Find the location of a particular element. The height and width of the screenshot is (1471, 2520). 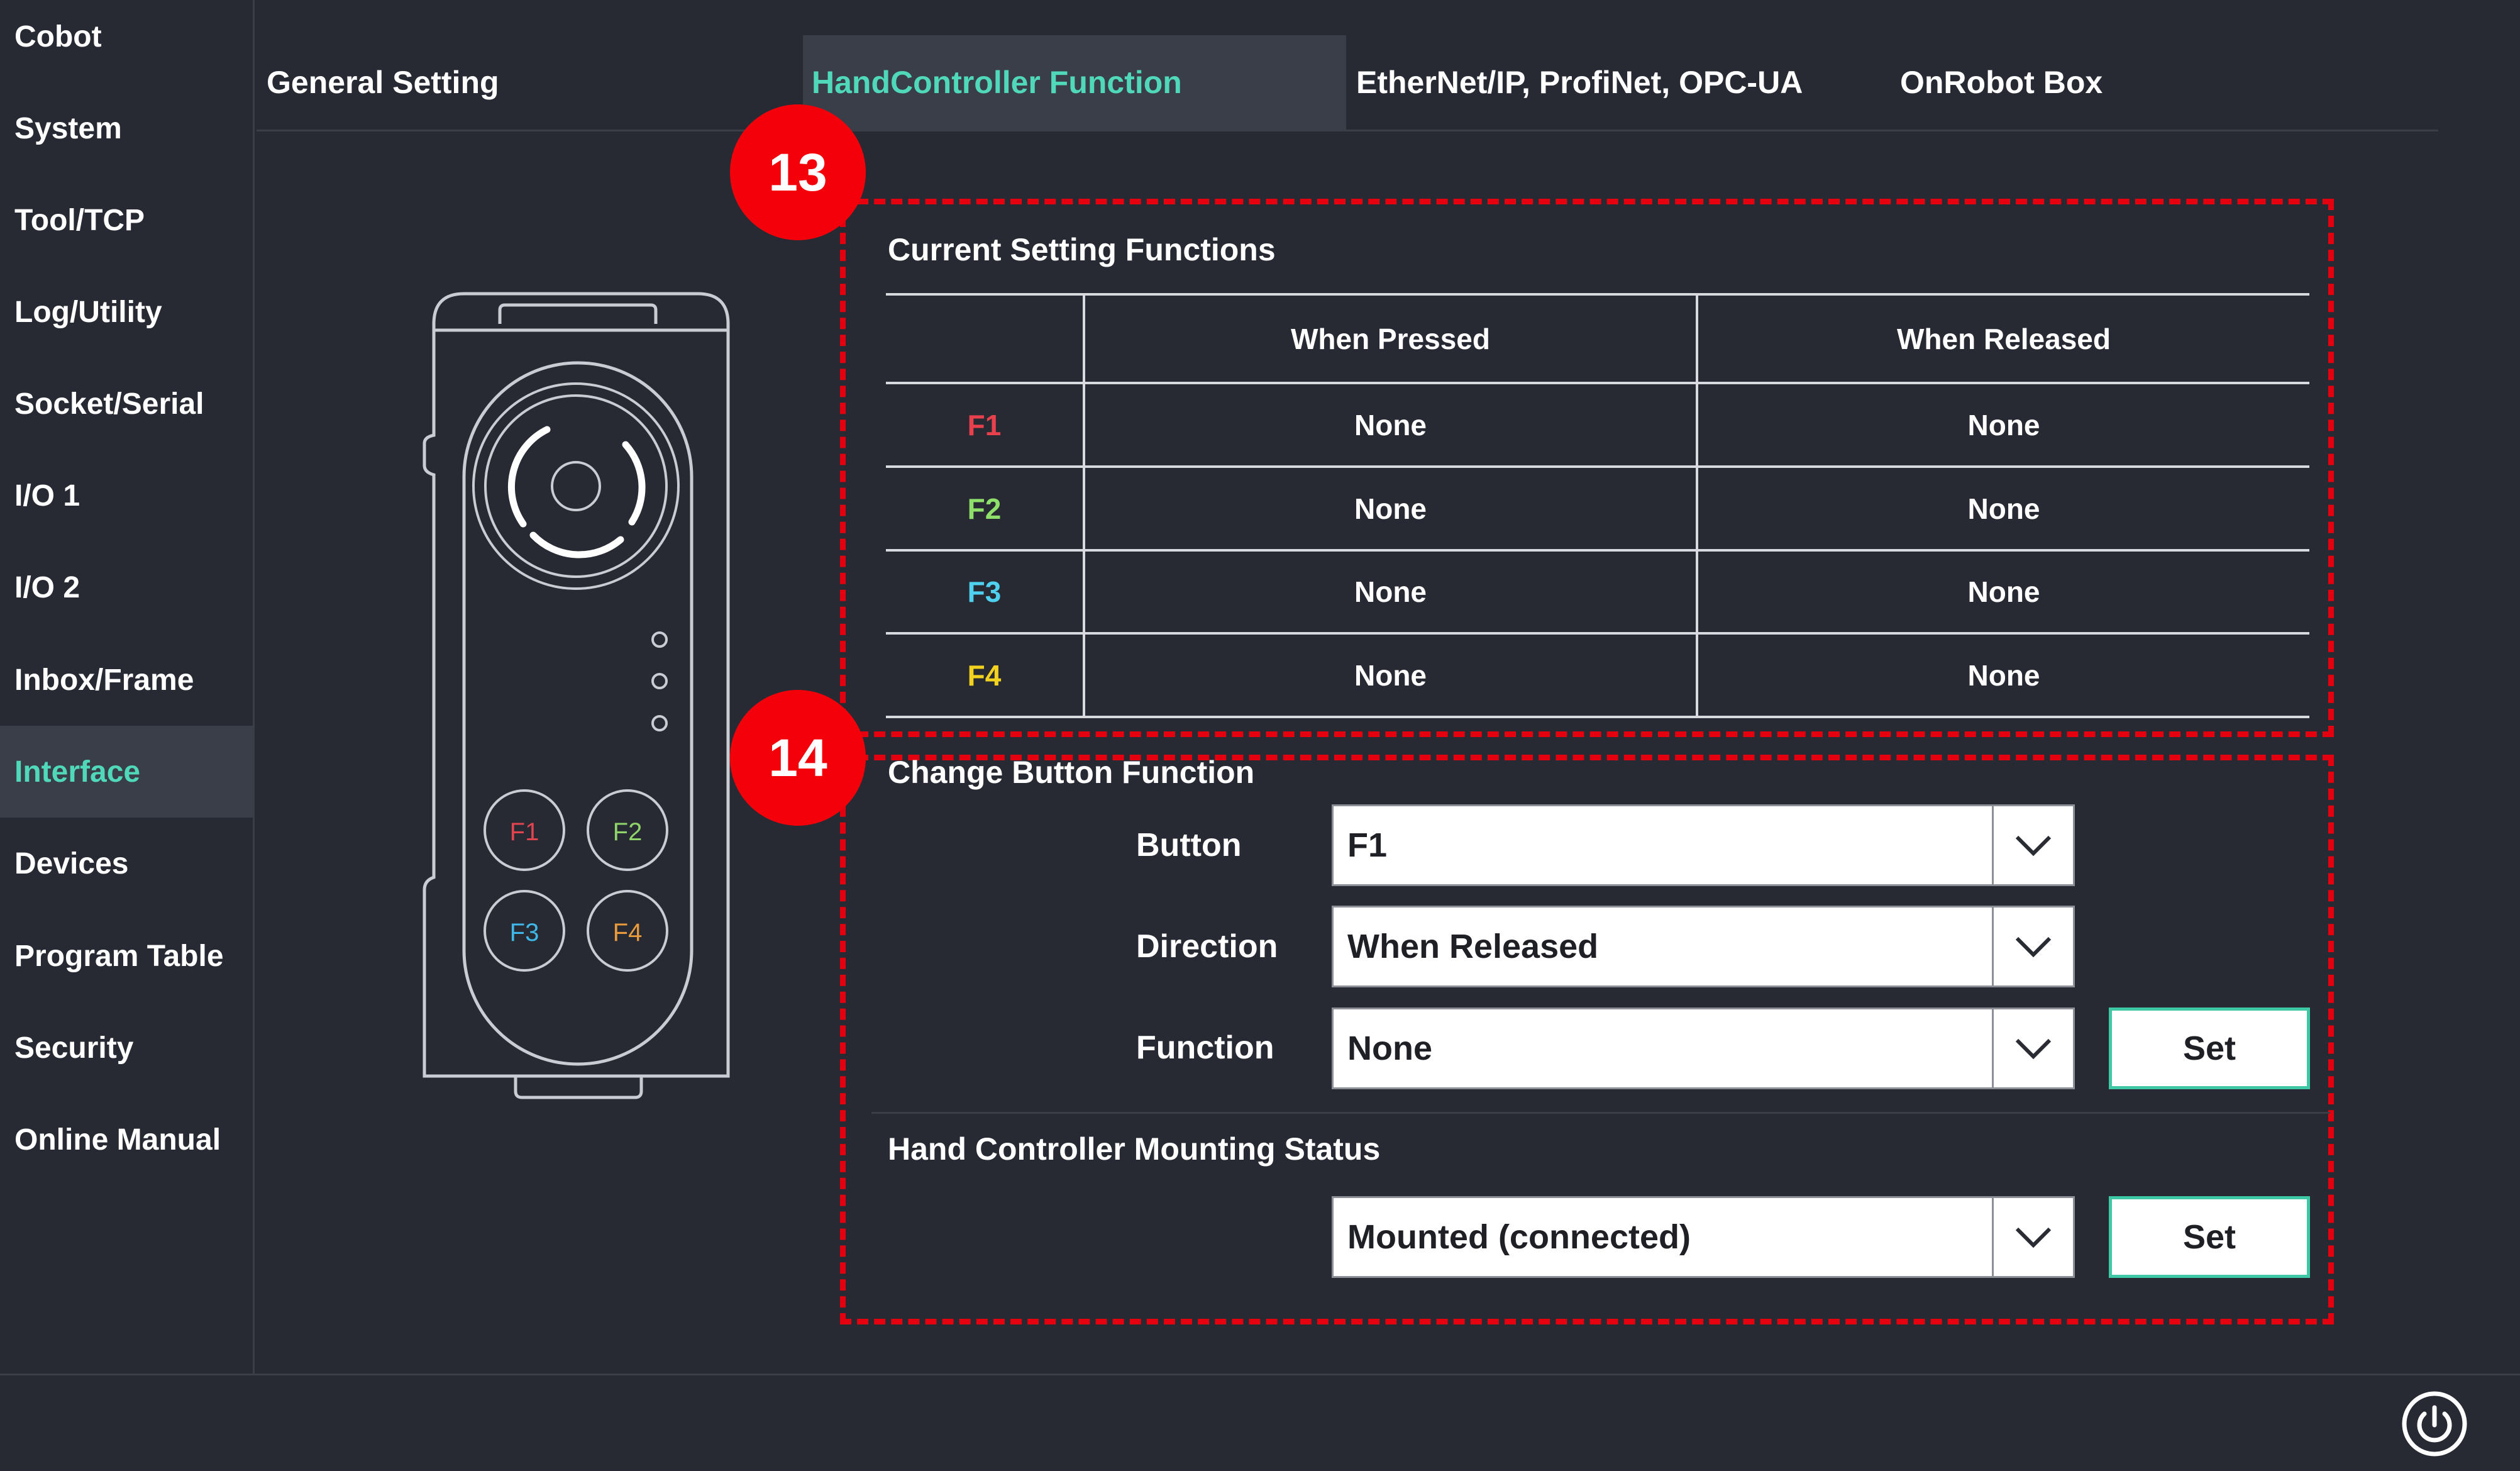

tab-label: OnRobot Box is located at coordinates (2001, 82).